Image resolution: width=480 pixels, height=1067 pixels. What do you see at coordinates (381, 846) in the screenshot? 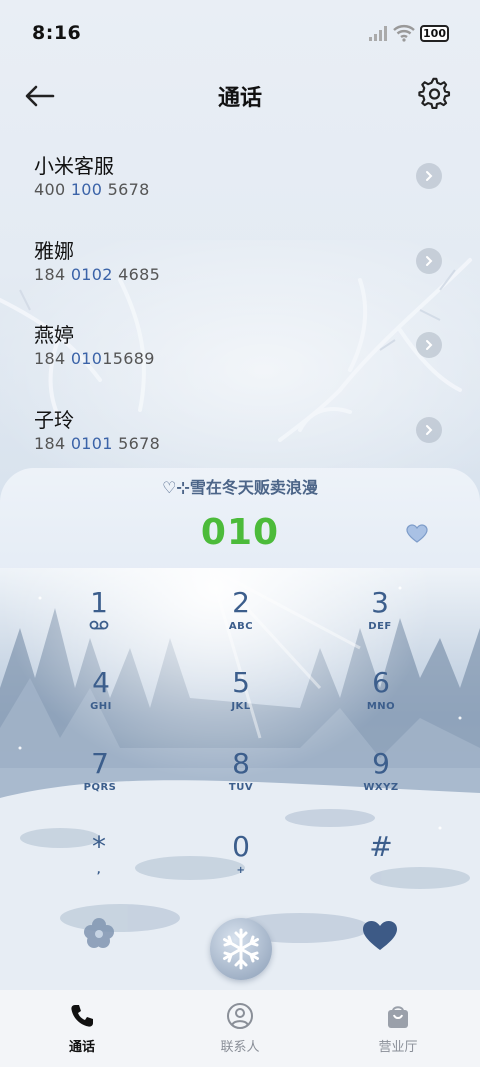
I see `key-digit: #` at bounding box center [381, 846].